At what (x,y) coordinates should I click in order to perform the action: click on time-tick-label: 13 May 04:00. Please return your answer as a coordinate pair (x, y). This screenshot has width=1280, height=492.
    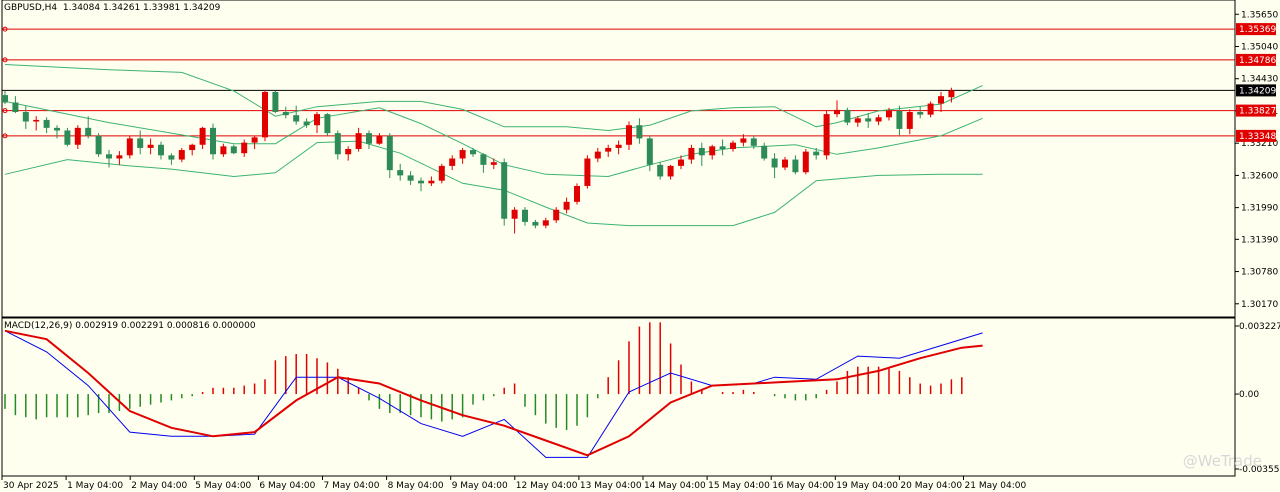
    Looking at the image, I should click on (611, 486).